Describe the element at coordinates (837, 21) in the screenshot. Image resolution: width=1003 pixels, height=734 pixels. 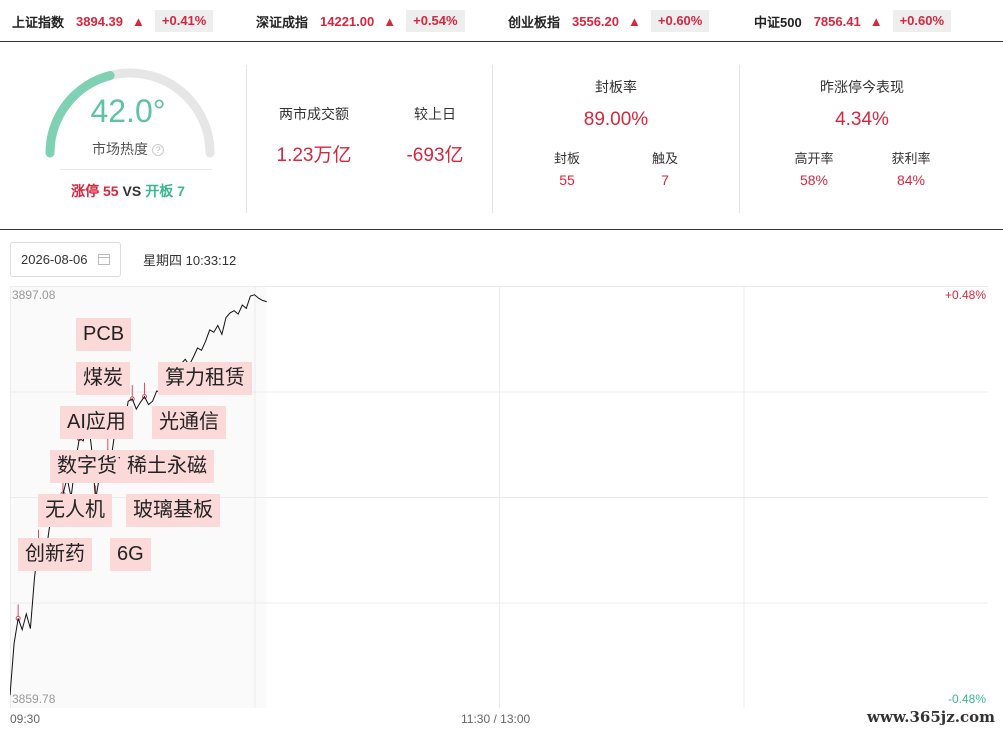
I see `index-value: 7856.41` at that location.